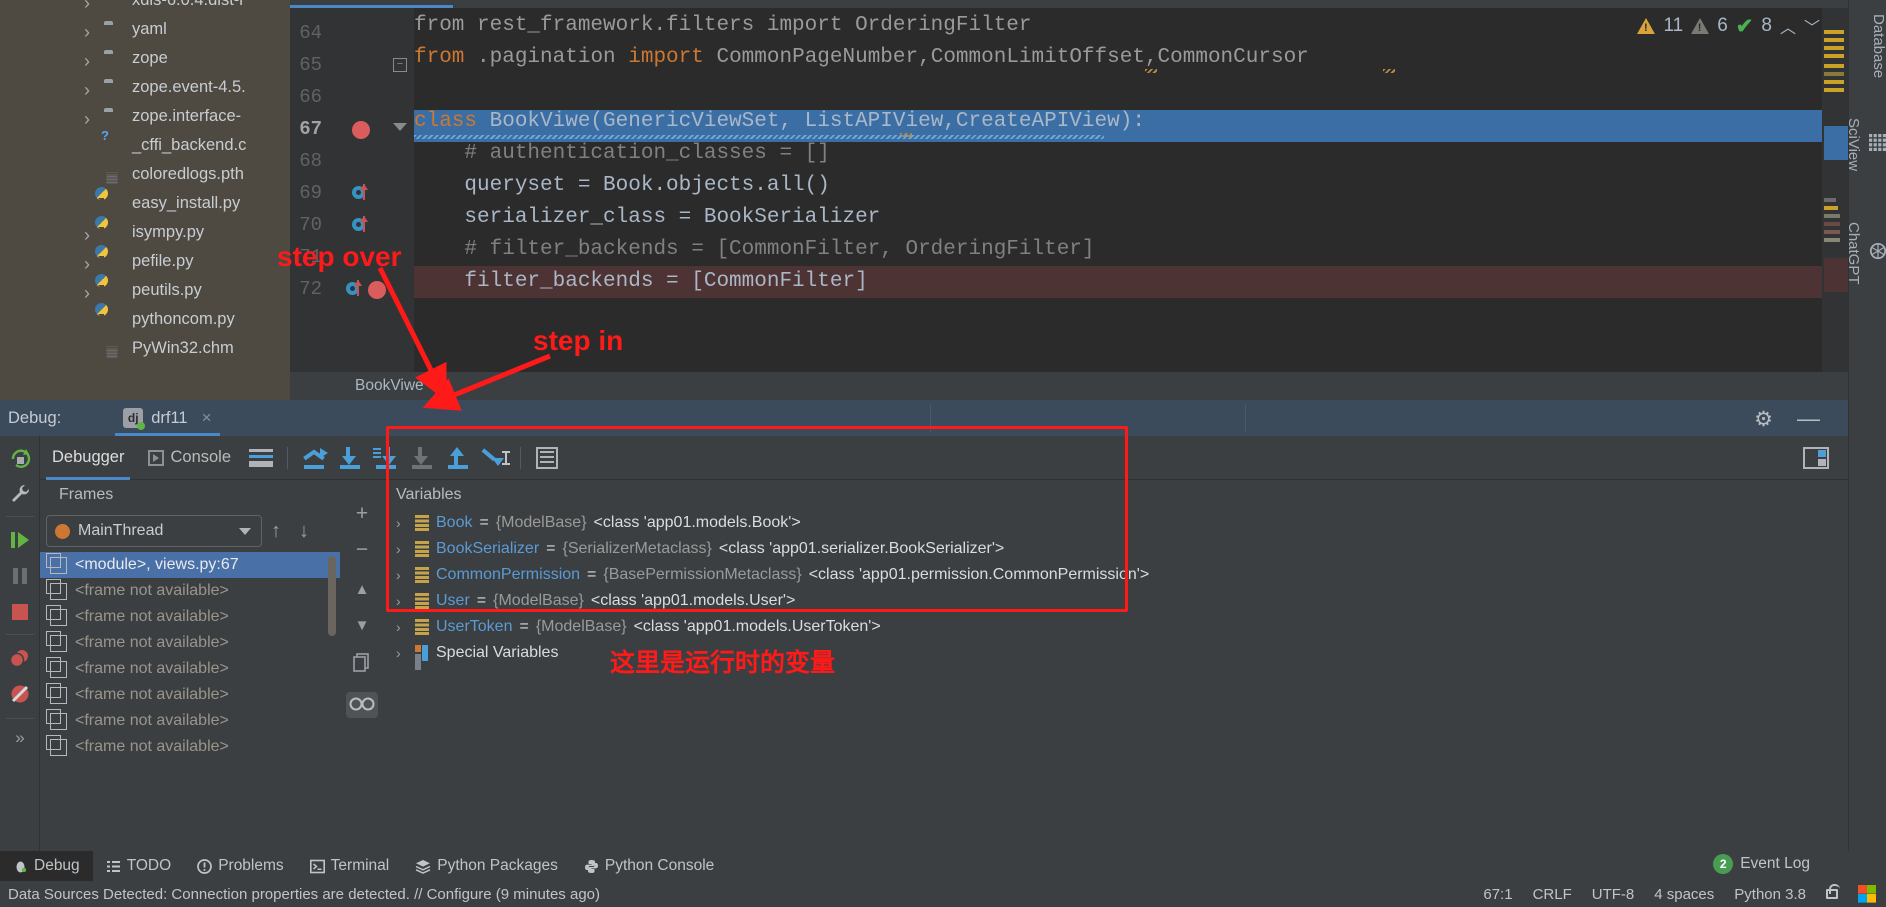 The image size is (1886, 907). I want to click on tool-window-button-python-packages: Python Packages, so click(486, 866).